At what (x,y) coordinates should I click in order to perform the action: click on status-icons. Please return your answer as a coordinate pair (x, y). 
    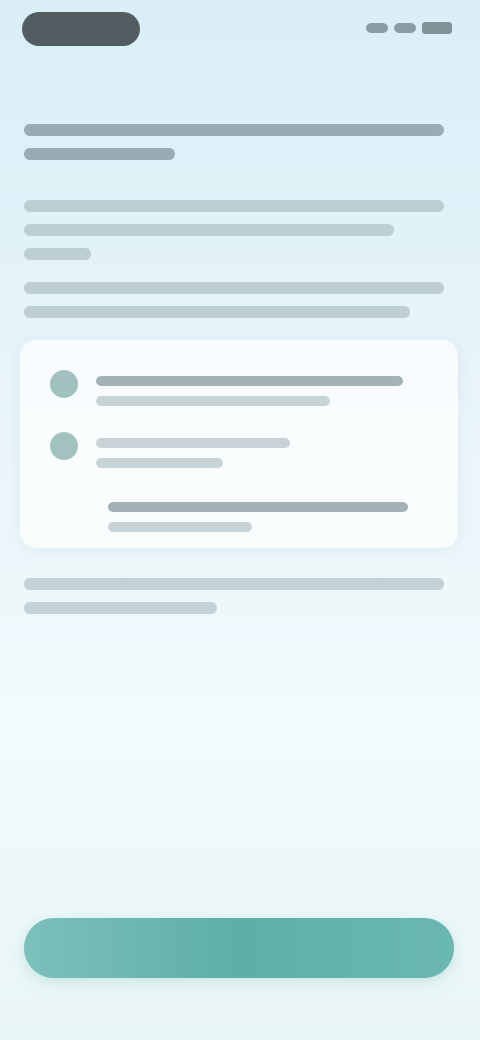
    Looking at the image, I should click on (409, 28).